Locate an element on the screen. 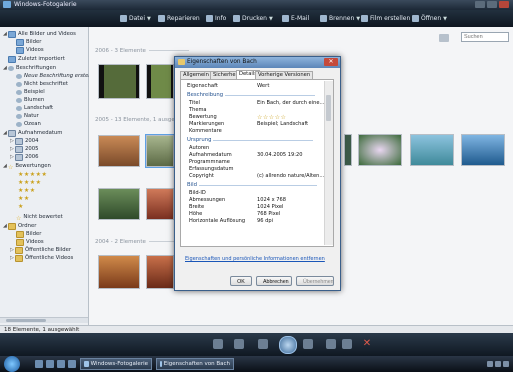 The height and width of the screenshot is (372, 513). tab-general: Allgemein is located at coordinates (196, 75).